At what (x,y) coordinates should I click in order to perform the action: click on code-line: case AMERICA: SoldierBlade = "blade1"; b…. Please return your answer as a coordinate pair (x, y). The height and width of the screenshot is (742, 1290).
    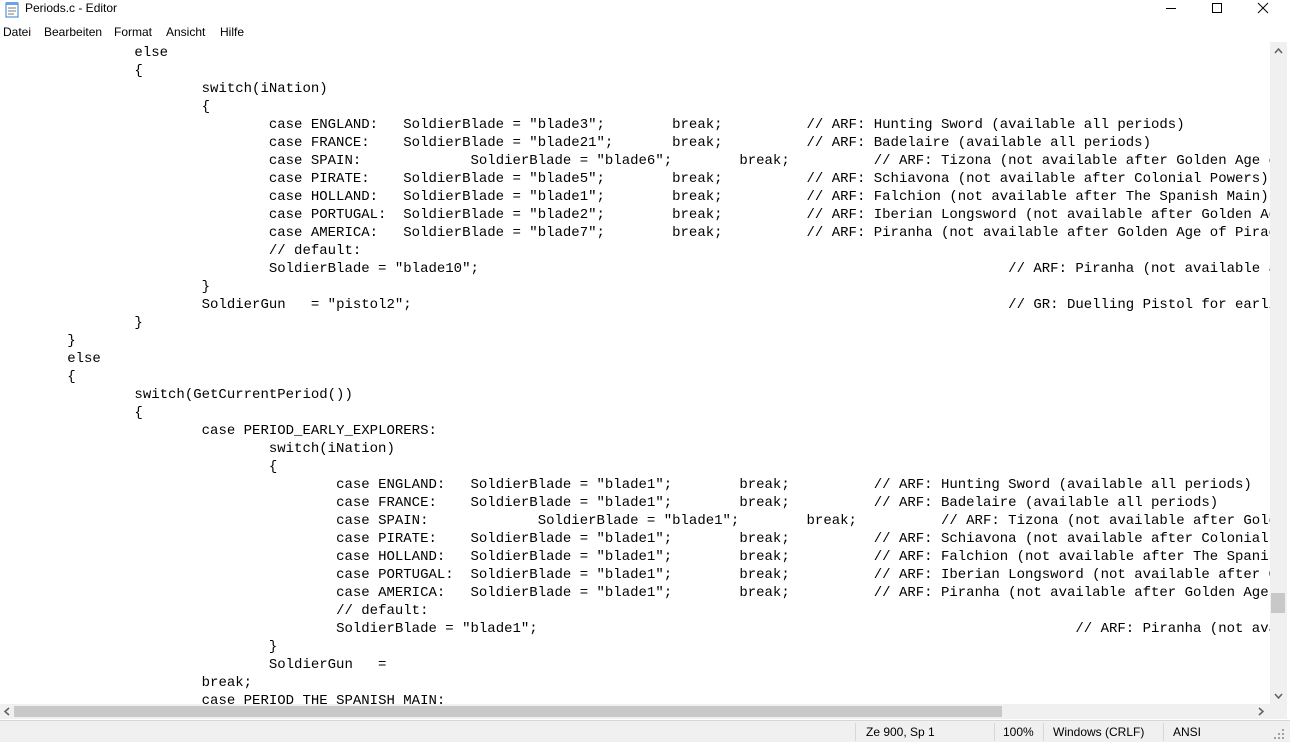
    Looking at the image, I should click on (802, 593).